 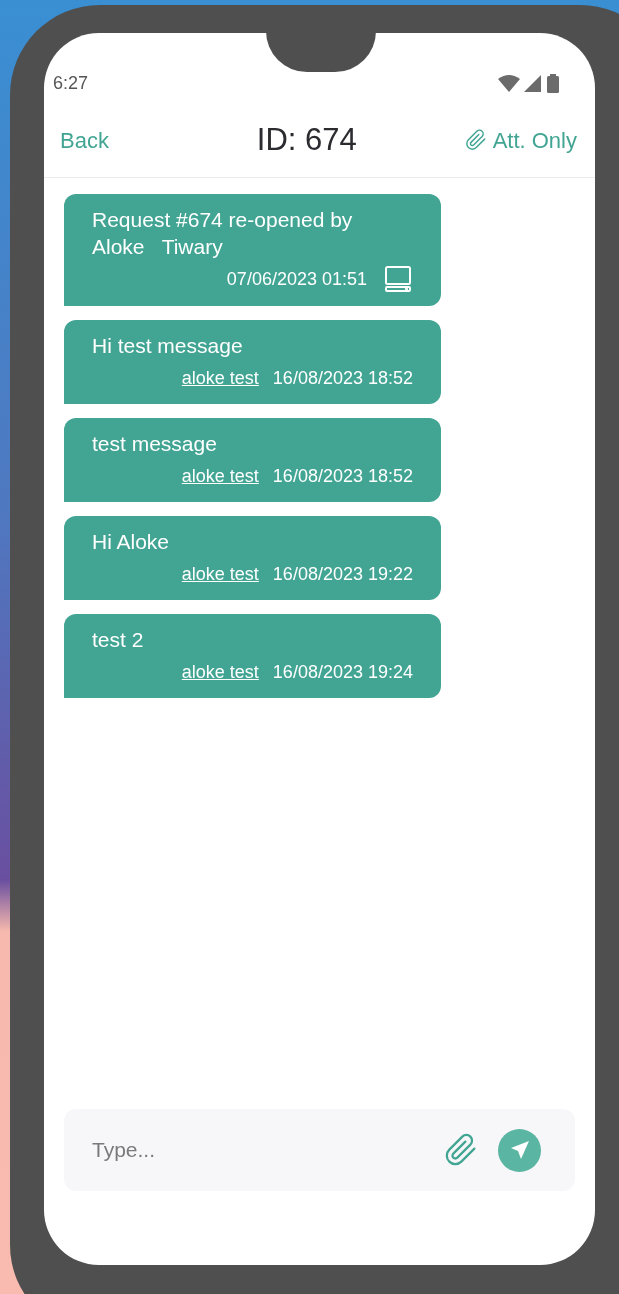 What do you see at coordinates (398, 279) in the screenshot?
I see `computer-icon` at bounding box center [398, 279].